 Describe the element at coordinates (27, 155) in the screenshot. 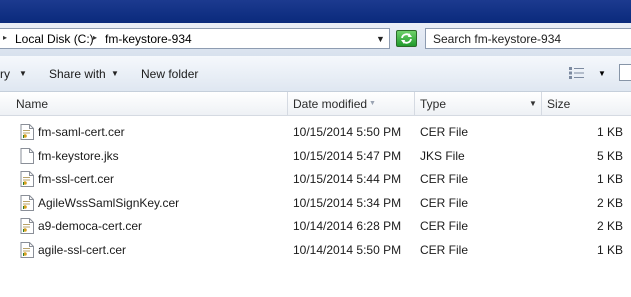

I see `blank-file-icon` at that location.